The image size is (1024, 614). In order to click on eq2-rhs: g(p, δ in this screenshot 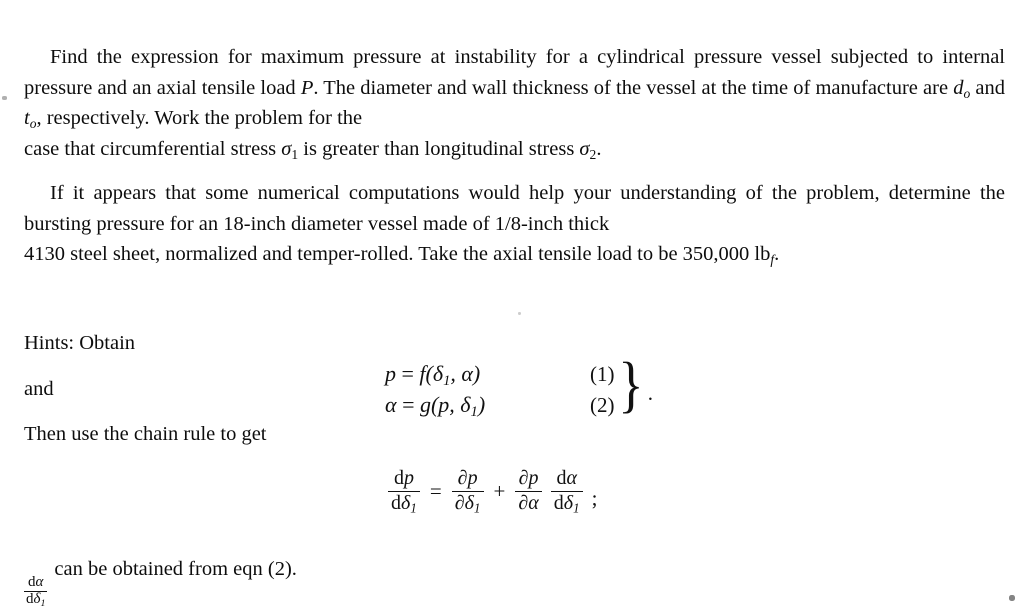, I will do `click(445, 404)`.